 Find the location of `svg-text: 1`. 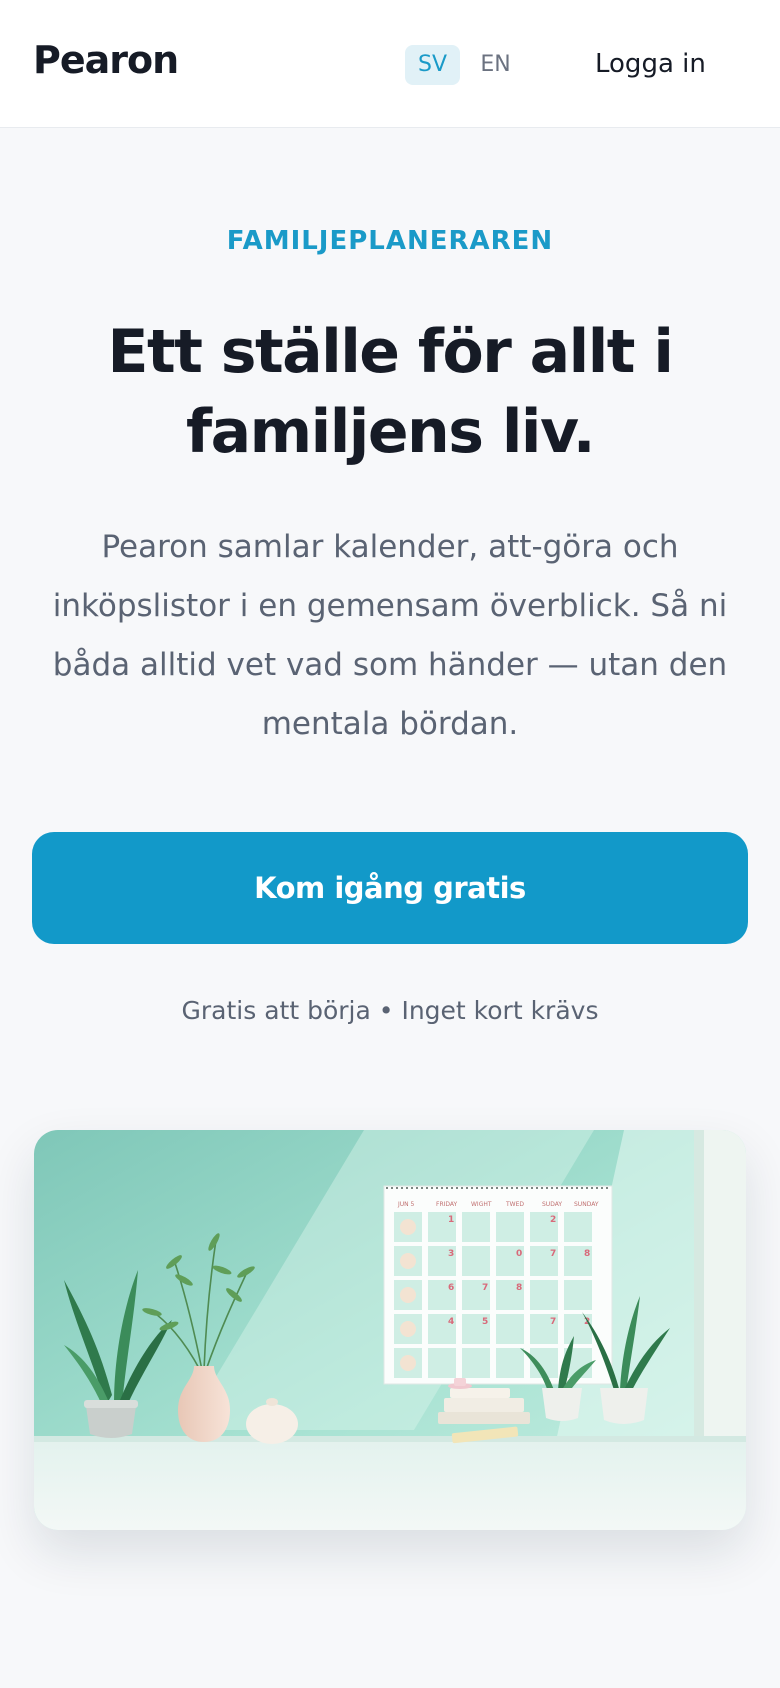

svg-text: 1 is located at coordinates (451, 1220).